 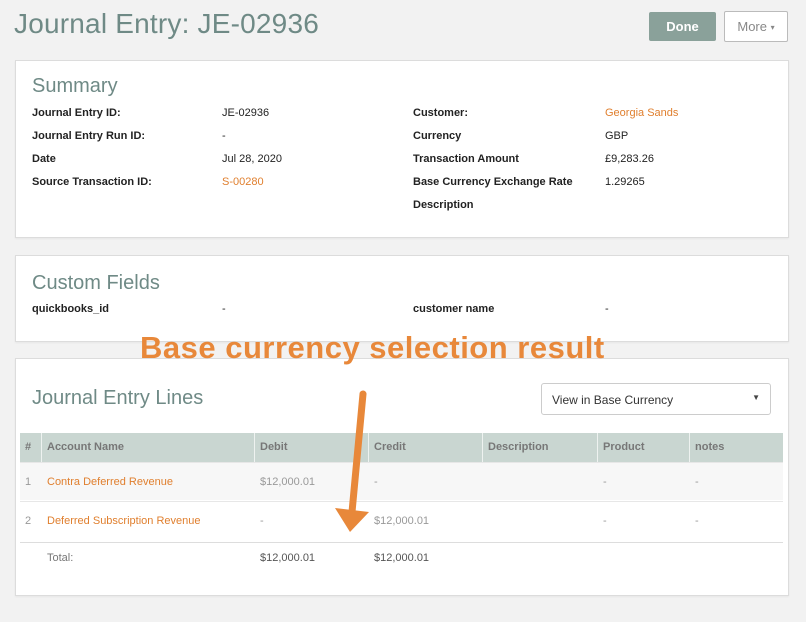 What do you see at coordinates (288, 558) in the screenshot?
I see `total-debit: $12,000.01` at bounding box center [288, 558].